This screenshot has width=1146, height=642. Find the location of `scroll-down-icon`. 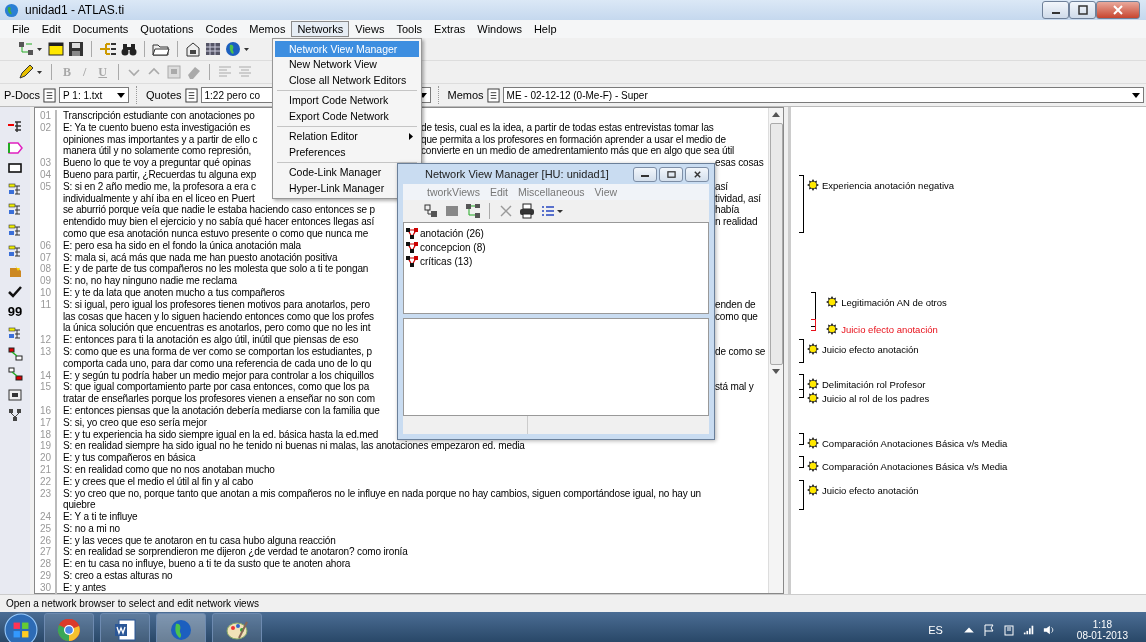

scroll-down-icon is located at coordinates (776, 371).